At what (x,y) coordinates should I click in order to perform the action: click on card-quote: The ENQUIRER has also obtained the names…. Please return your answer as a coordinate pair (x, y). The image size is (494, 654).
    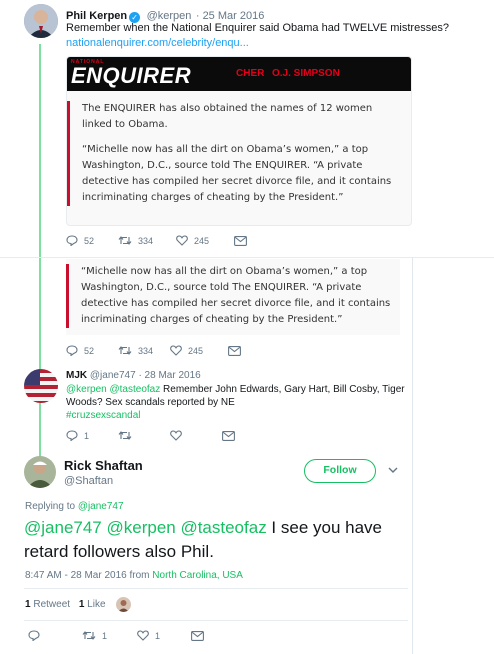
    Looking at the image, I should click on (236, 153).